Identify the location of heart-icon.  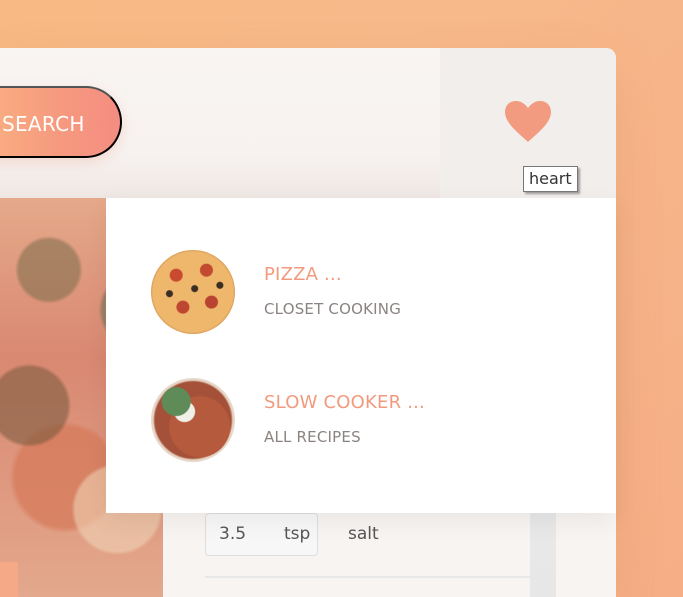
(528, 122).